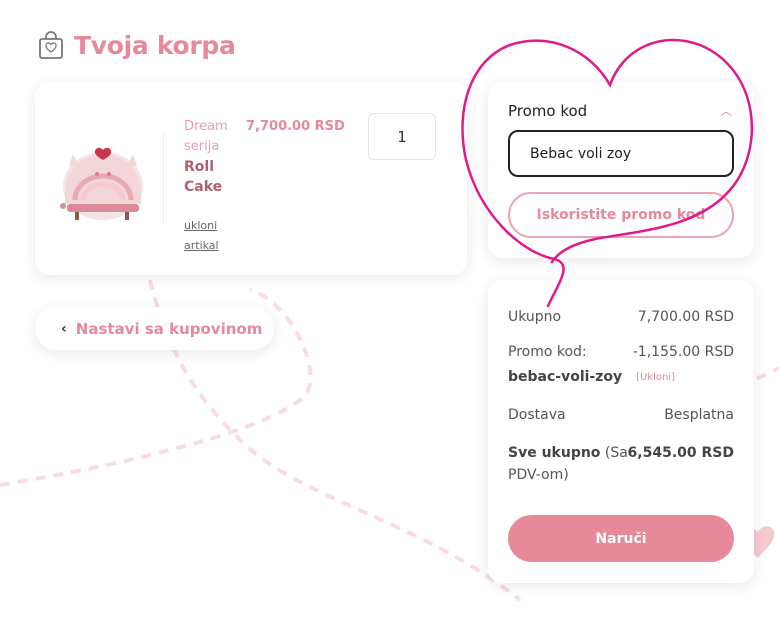  Describe the element at coordinates (402, 136) in the screenshot. I see `quantity-input` at that location.